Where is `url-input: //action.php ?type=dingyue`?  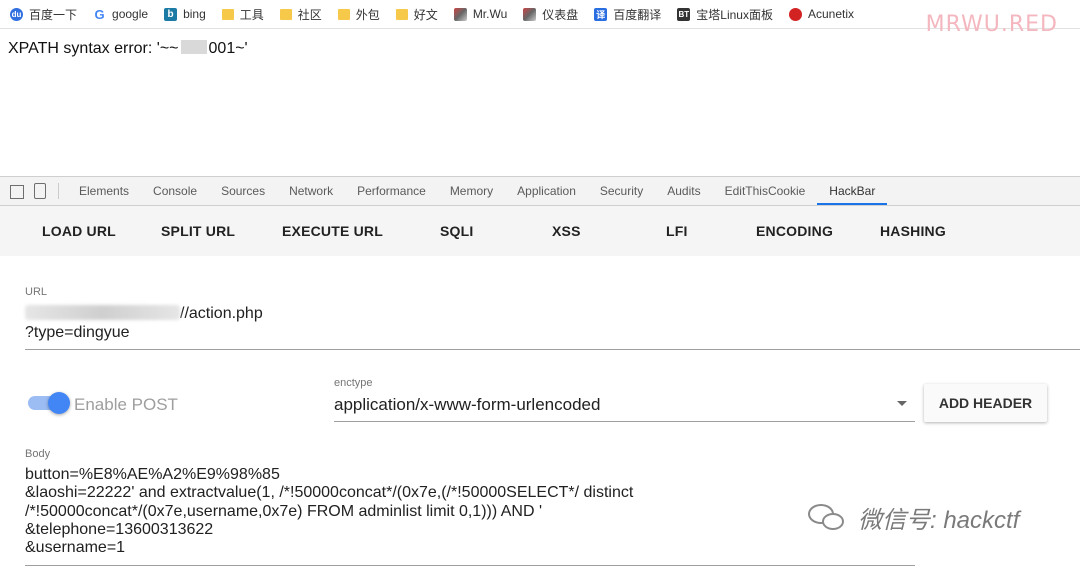 url-input: //action.php ?type=dingyue is located at coordinates (144, 323).